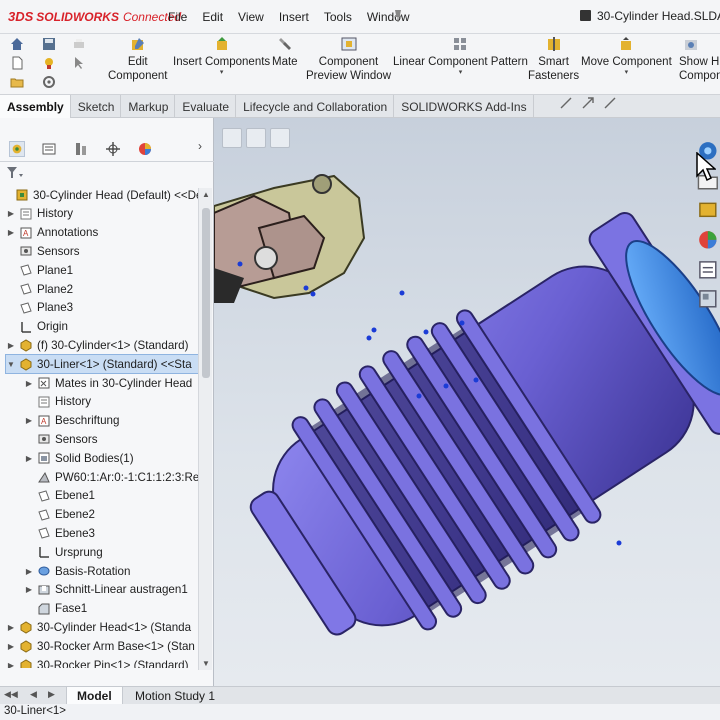 This screenshot has height=720, width=720. What do you see at coordinates (108, 383) in the screenshot?
I see `tree-item: ▶ Mates in 30-Cylinder Head` at bounding box center [108, 383].